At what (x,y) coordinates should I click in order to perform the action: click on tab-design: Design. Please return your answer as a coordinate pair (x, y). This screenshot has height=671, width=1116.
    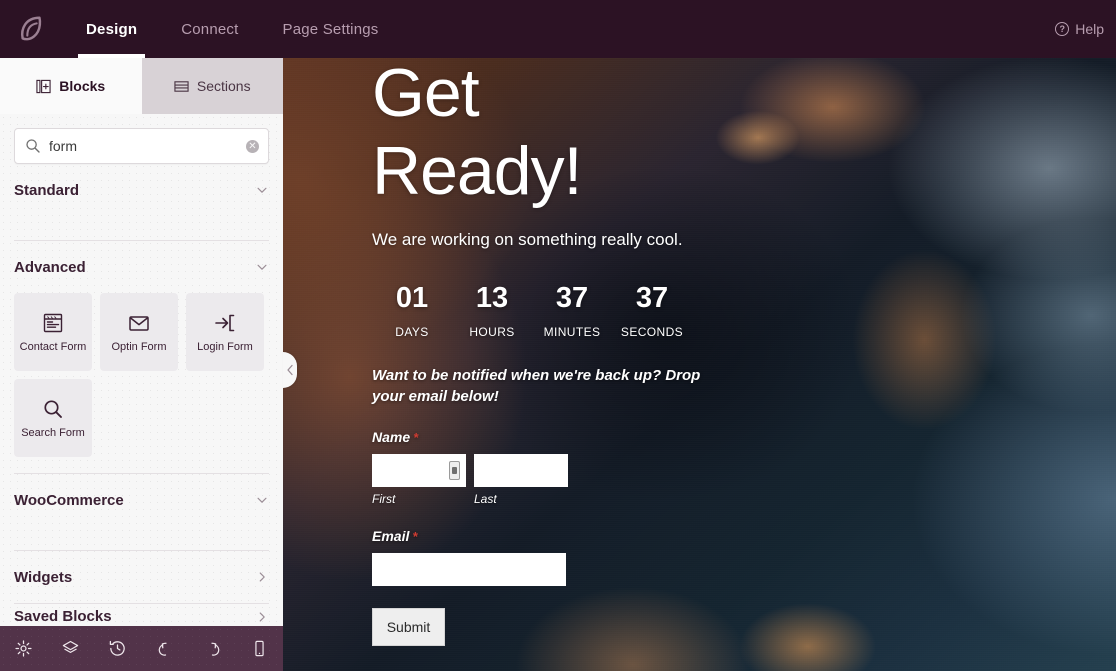
    Looking at the image, I should click on (111, 29).